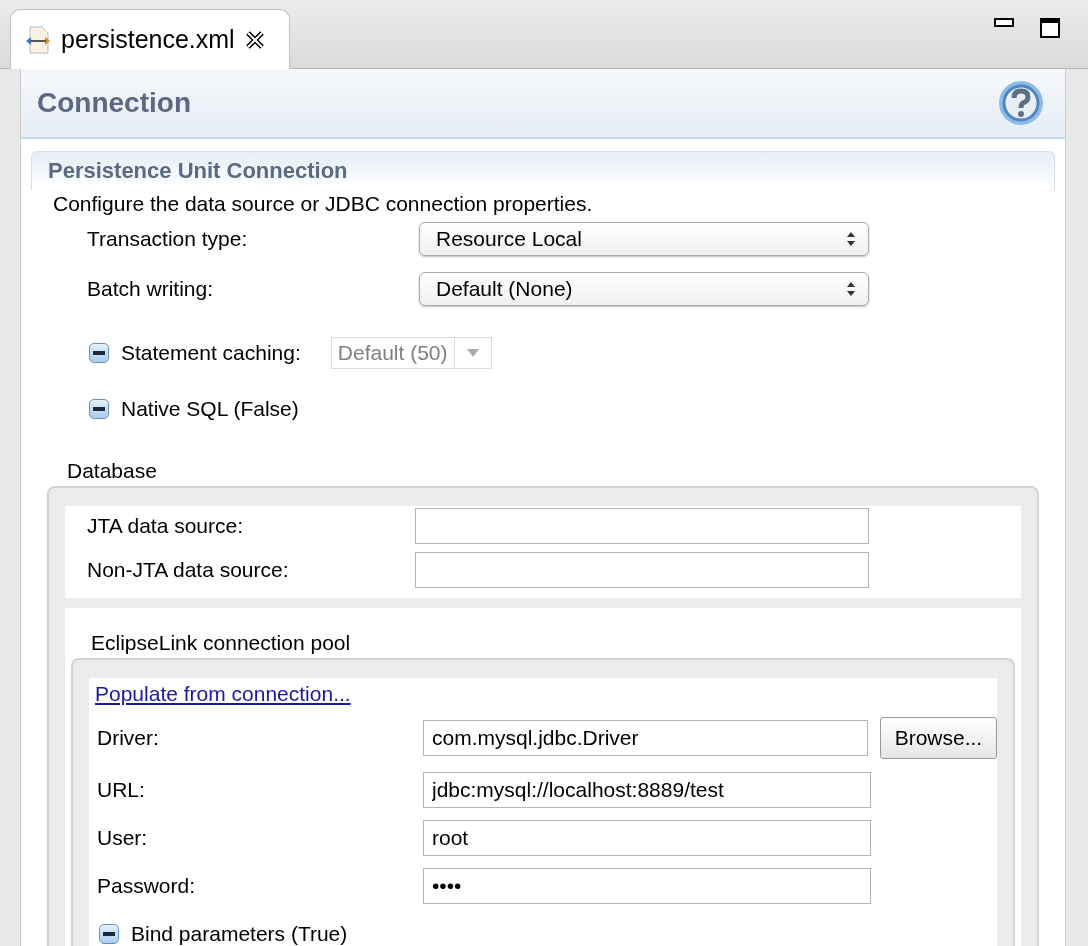 The height and width of the screenshot is (946, 1088). Describe the element at coordinates (647, 886) in the screenshot. I see `input-field: ••••` at that location.